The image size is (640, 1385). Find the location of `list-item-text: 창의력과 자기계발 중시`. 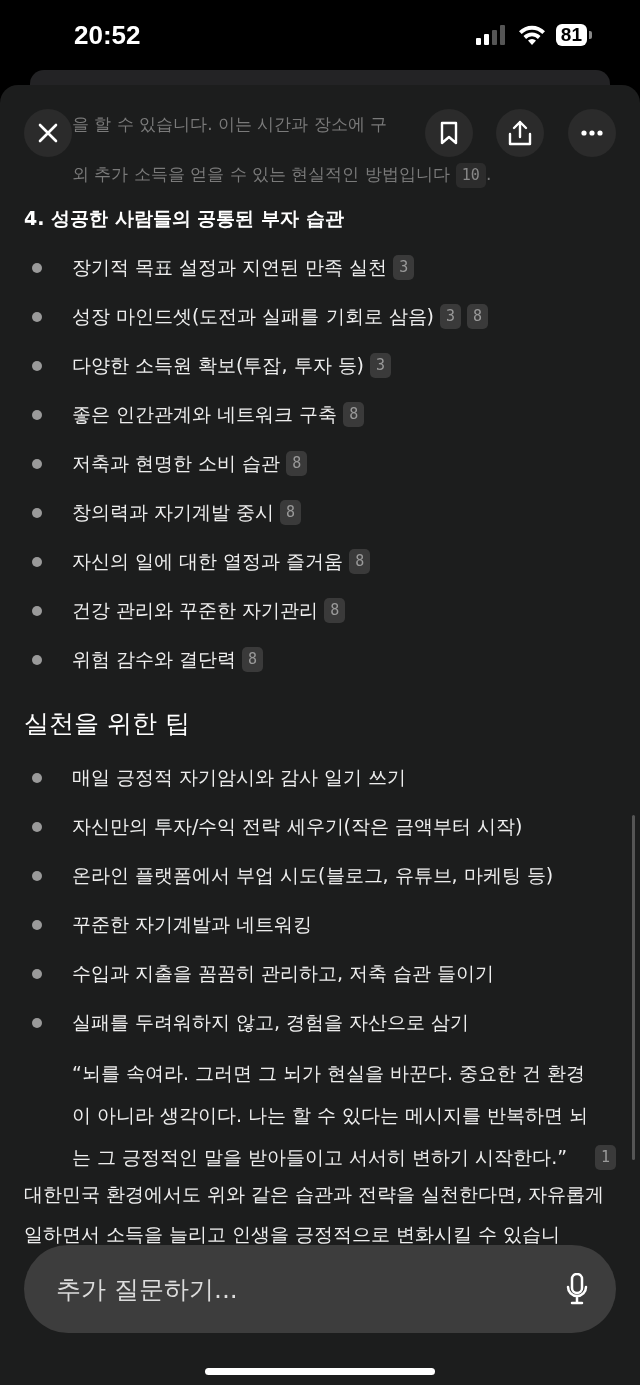

list-item-text: 창의력과 자기계발 중시 is located at coordinates (173, 512).